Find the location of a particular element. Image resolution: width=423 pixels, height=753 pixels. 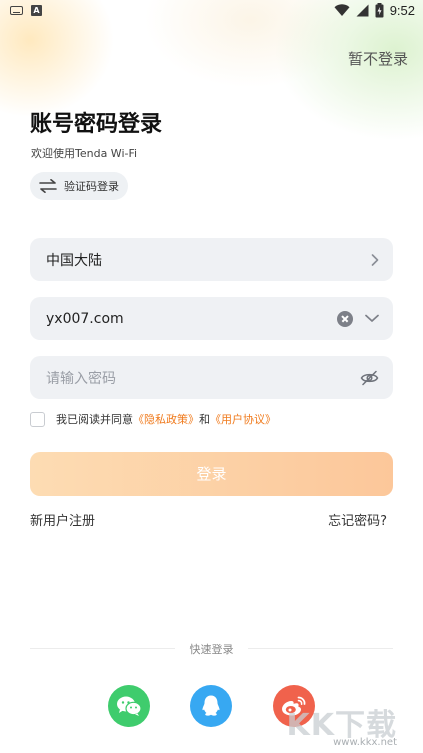

page-title: 账号密码登录 is located at coordinates (96, 124).